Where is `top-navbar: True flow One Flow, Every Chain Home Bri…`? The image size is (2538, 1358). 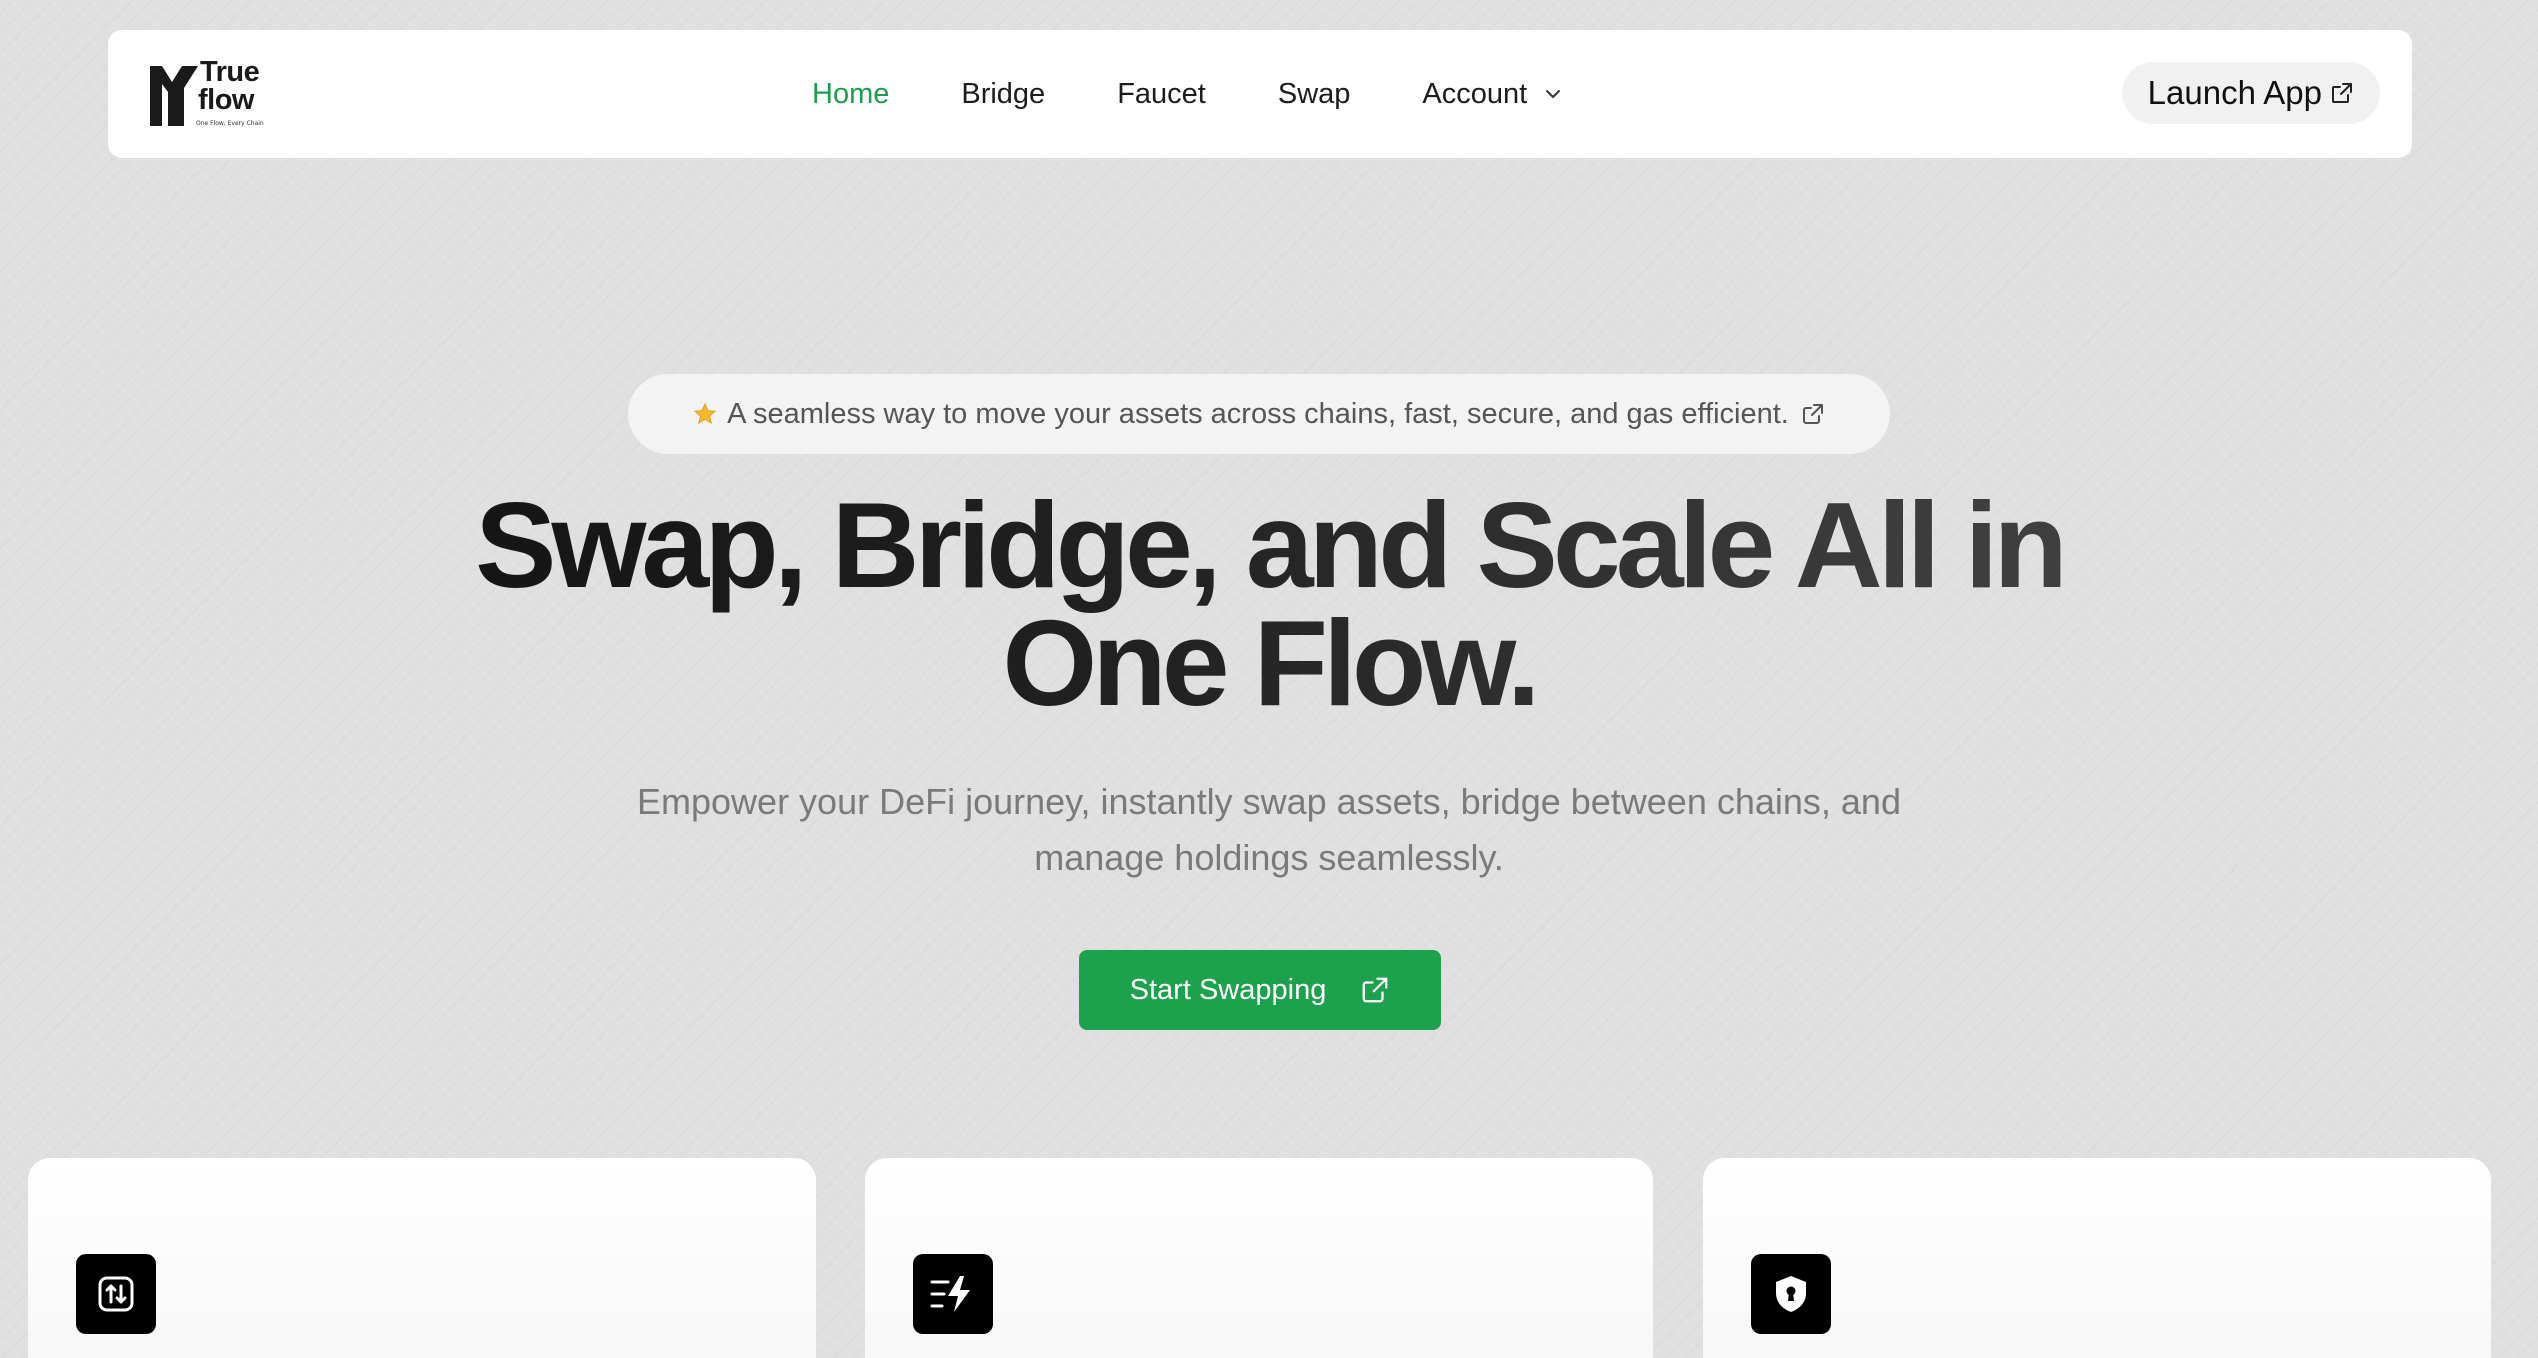
top-navbar: True flow One Flow, Every Chain Home Bri… is located at coordinates (1260, 94).